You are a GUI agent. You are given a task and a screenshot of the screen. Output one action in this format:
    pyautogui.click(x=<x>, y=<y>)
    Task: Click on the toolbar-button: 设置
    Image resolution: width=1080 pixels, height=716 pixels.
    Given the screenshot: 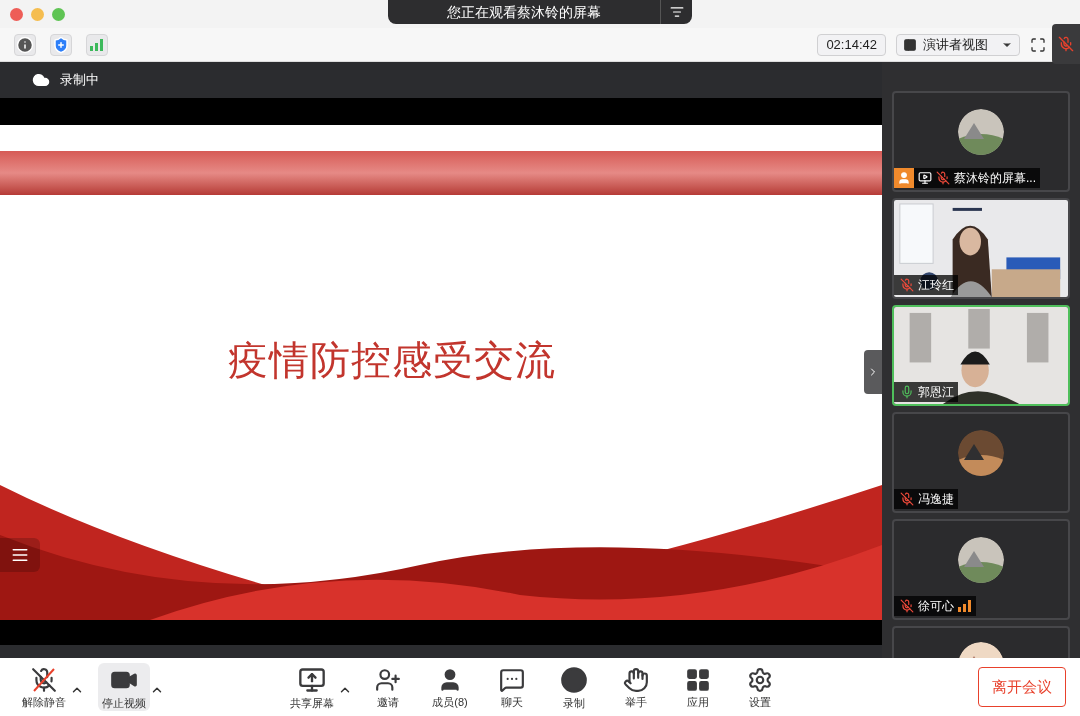 What is the action you would take?
    pyautogui.click(x=760, y=687)
    